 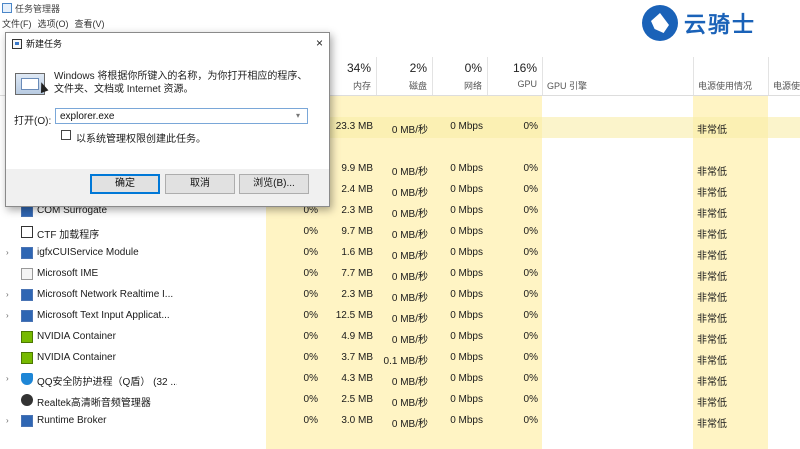 What do you see at coordinates (514, 76) in the screenshot?
I see `header-gpu: 16% GPU` at bounding box center [514, 76].